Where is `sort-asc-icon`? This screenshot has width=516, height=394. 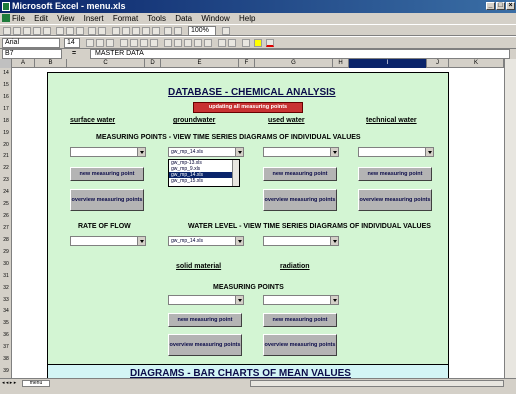
sort-asc-icon is located at coordinates (146, 31).